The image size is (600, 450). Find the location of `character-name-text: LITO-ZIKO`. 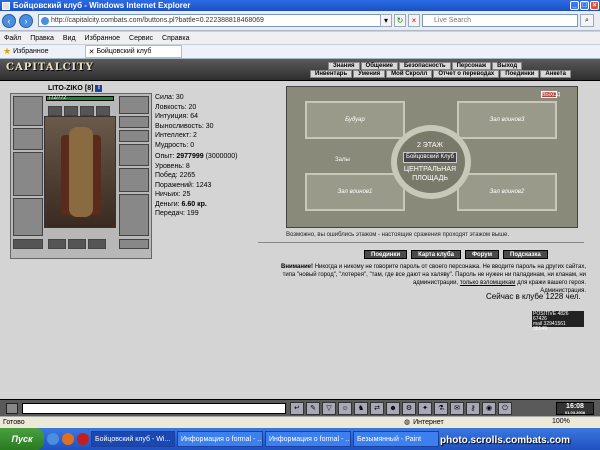

character-name-text: LITO-ZIKO is located at coordinates (65, 88).